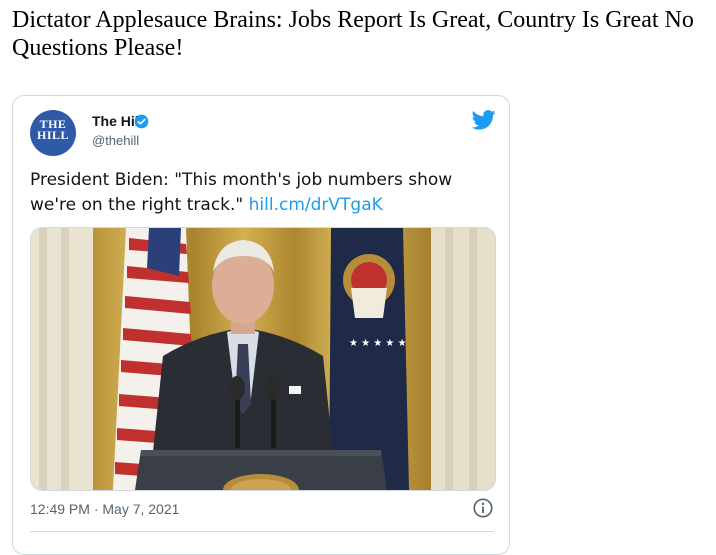 This screenshot has height=555, width=716. I want to click on tweet-link: hill.cm/drVTgaK, so click(316, 205).